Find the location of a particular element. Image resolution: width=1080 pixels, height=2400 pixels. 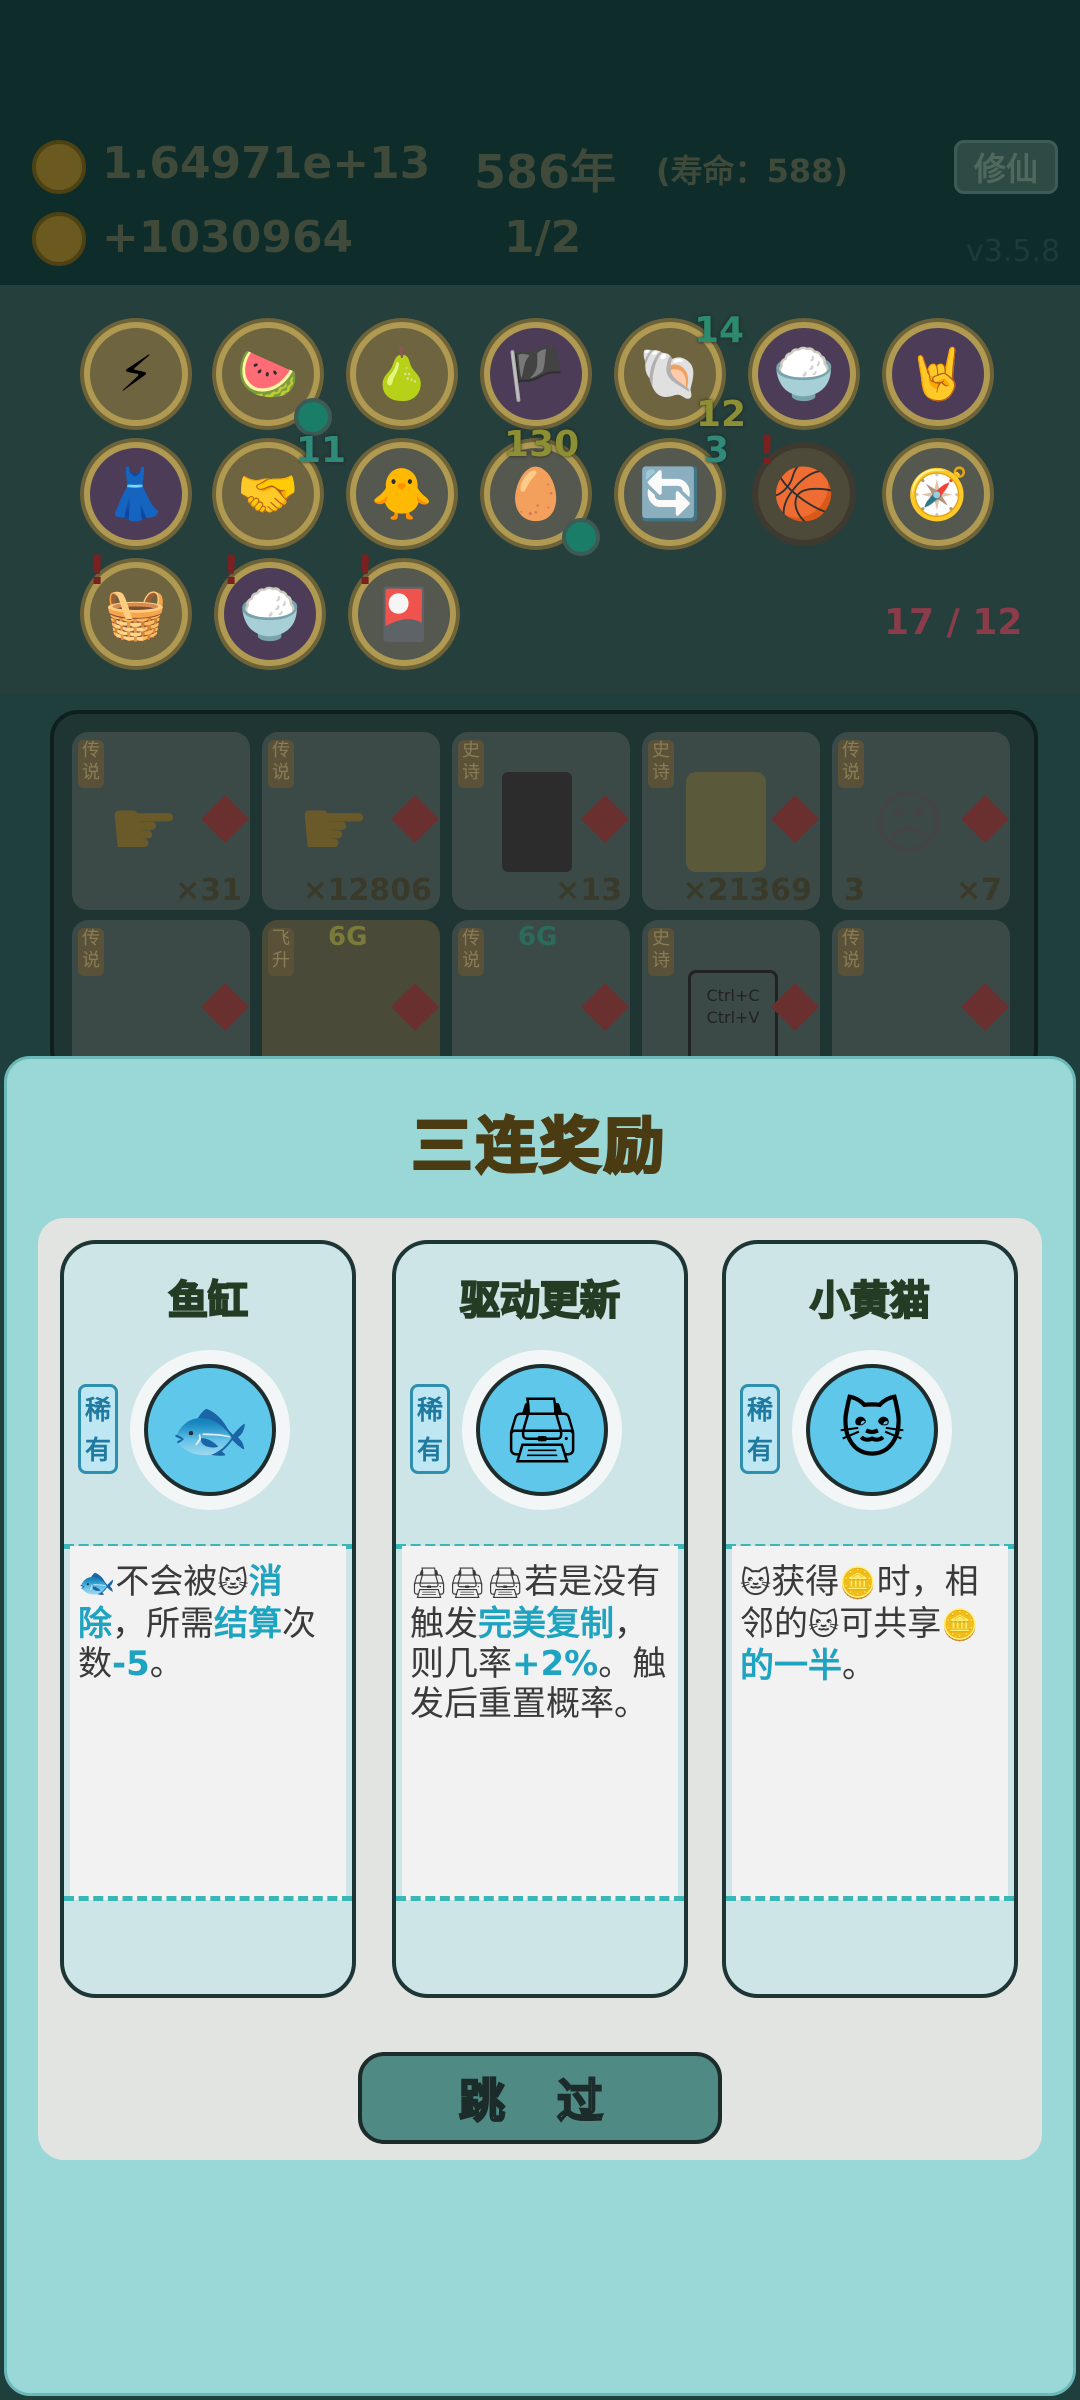

seashell-sub-count: 12 is located at coordinates (721, 414).